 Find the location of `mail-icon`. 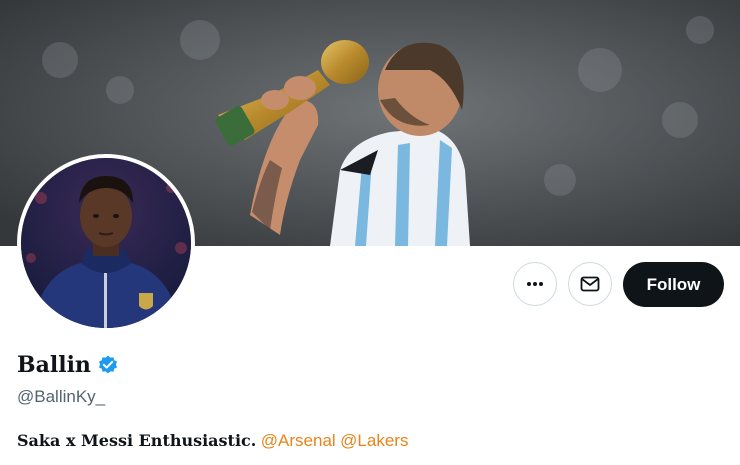

mail-icon is located at coordinates (590, 284).